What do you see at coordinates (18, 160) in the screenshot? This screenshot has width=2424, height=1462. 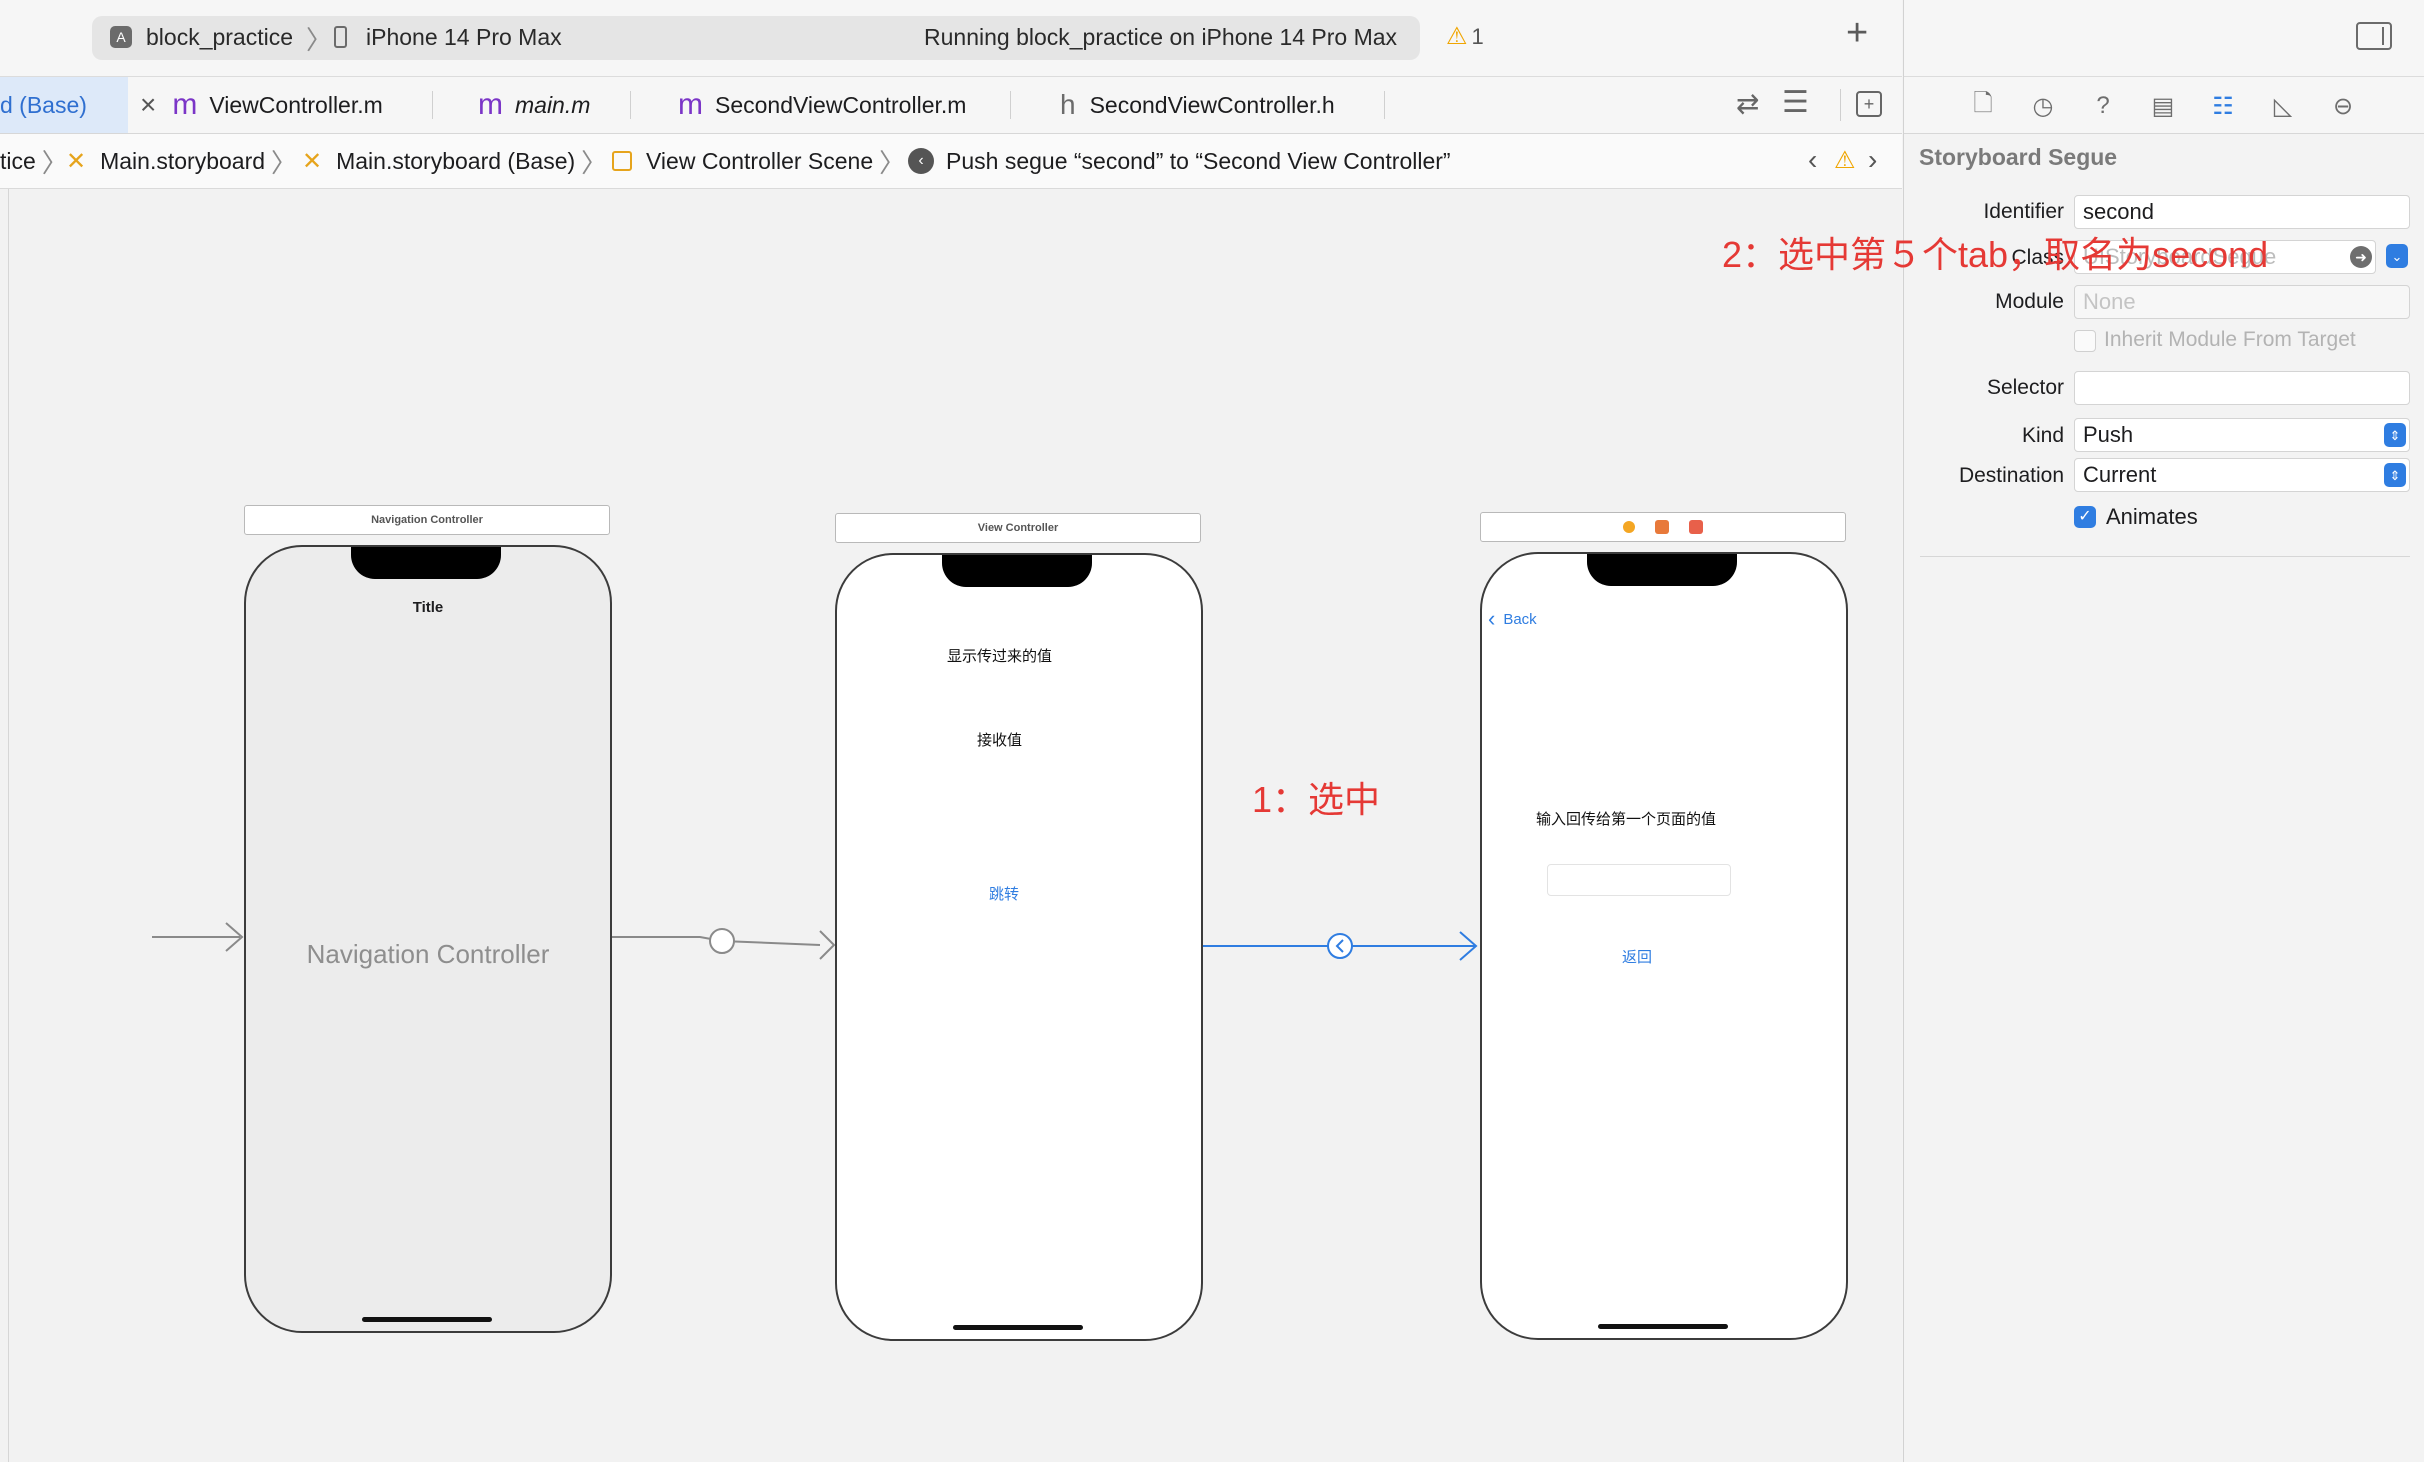 I see `breadcrumb-label: tice` at bounding box center [18, 160].